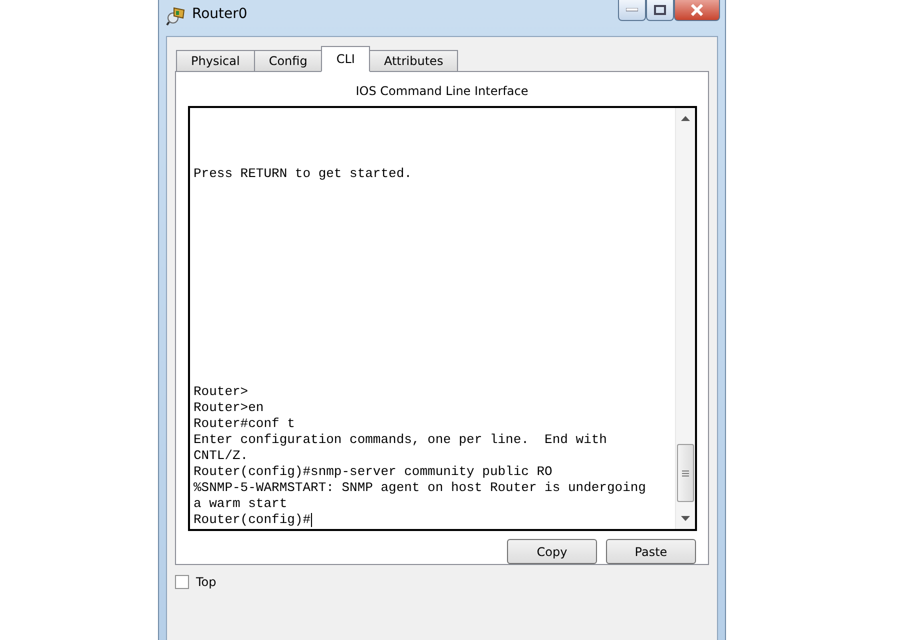 This screenshot has width=900, height=640. I want to click on scroll-up-icon, so click(685, 118).